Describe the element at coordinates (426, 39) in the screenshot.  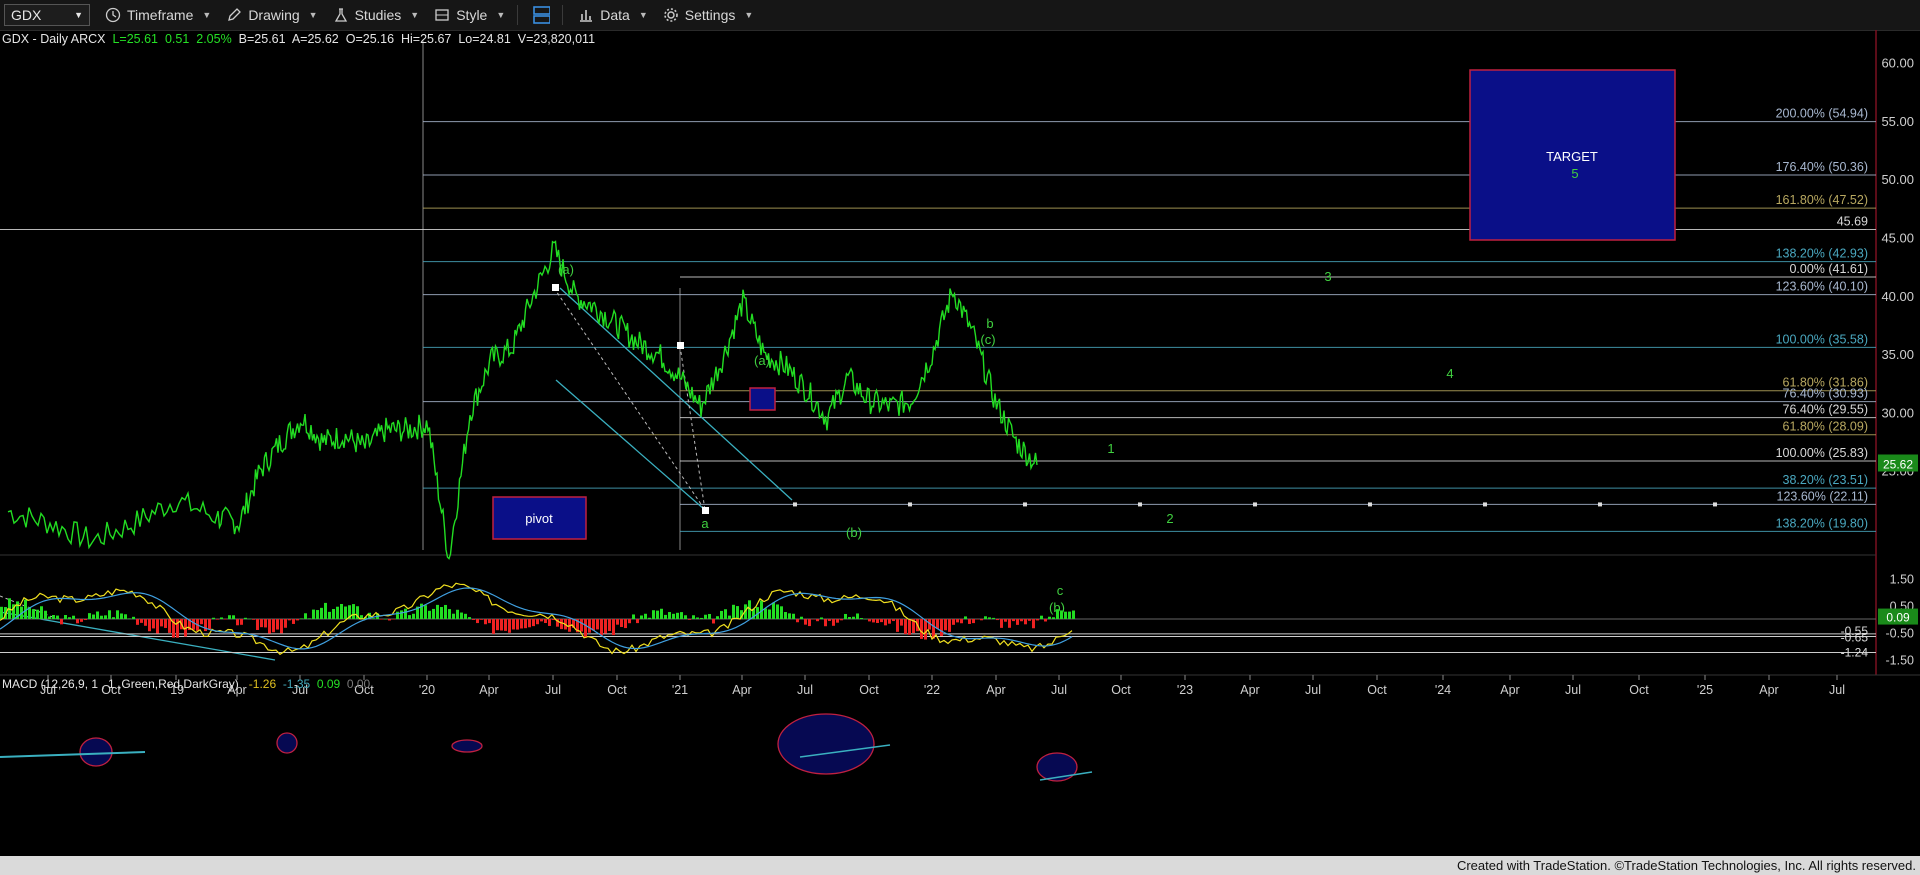
I see `quote-high: Hi=25.67` at that location.